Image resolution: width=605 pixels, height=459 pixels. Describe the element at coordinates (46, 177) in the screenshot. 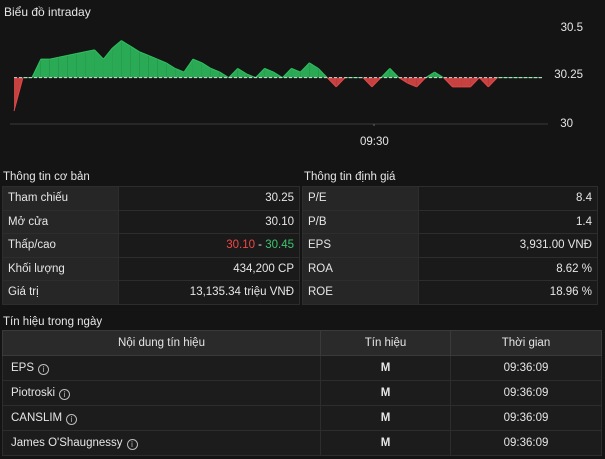

I see `basic-info-title: Thông tin cơ bản` at that location.